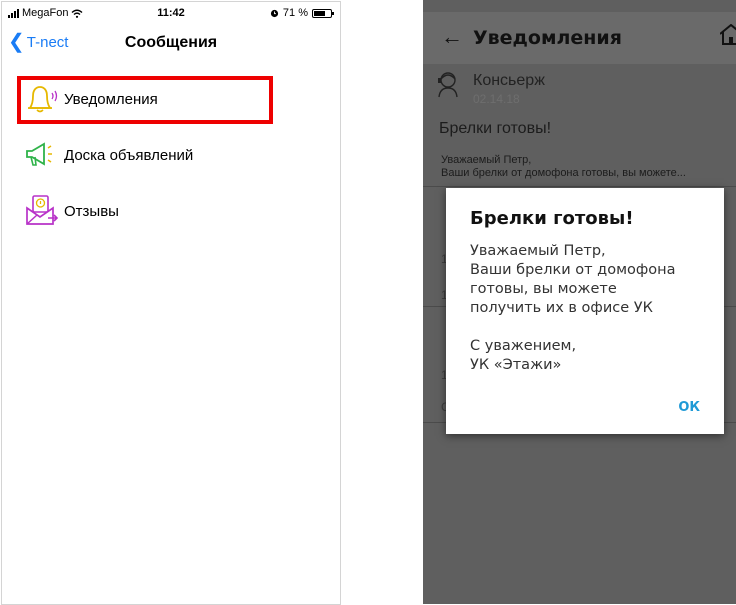 The image size is (736, 605). I want to click on status-right: 71 %, so click(302, 13).